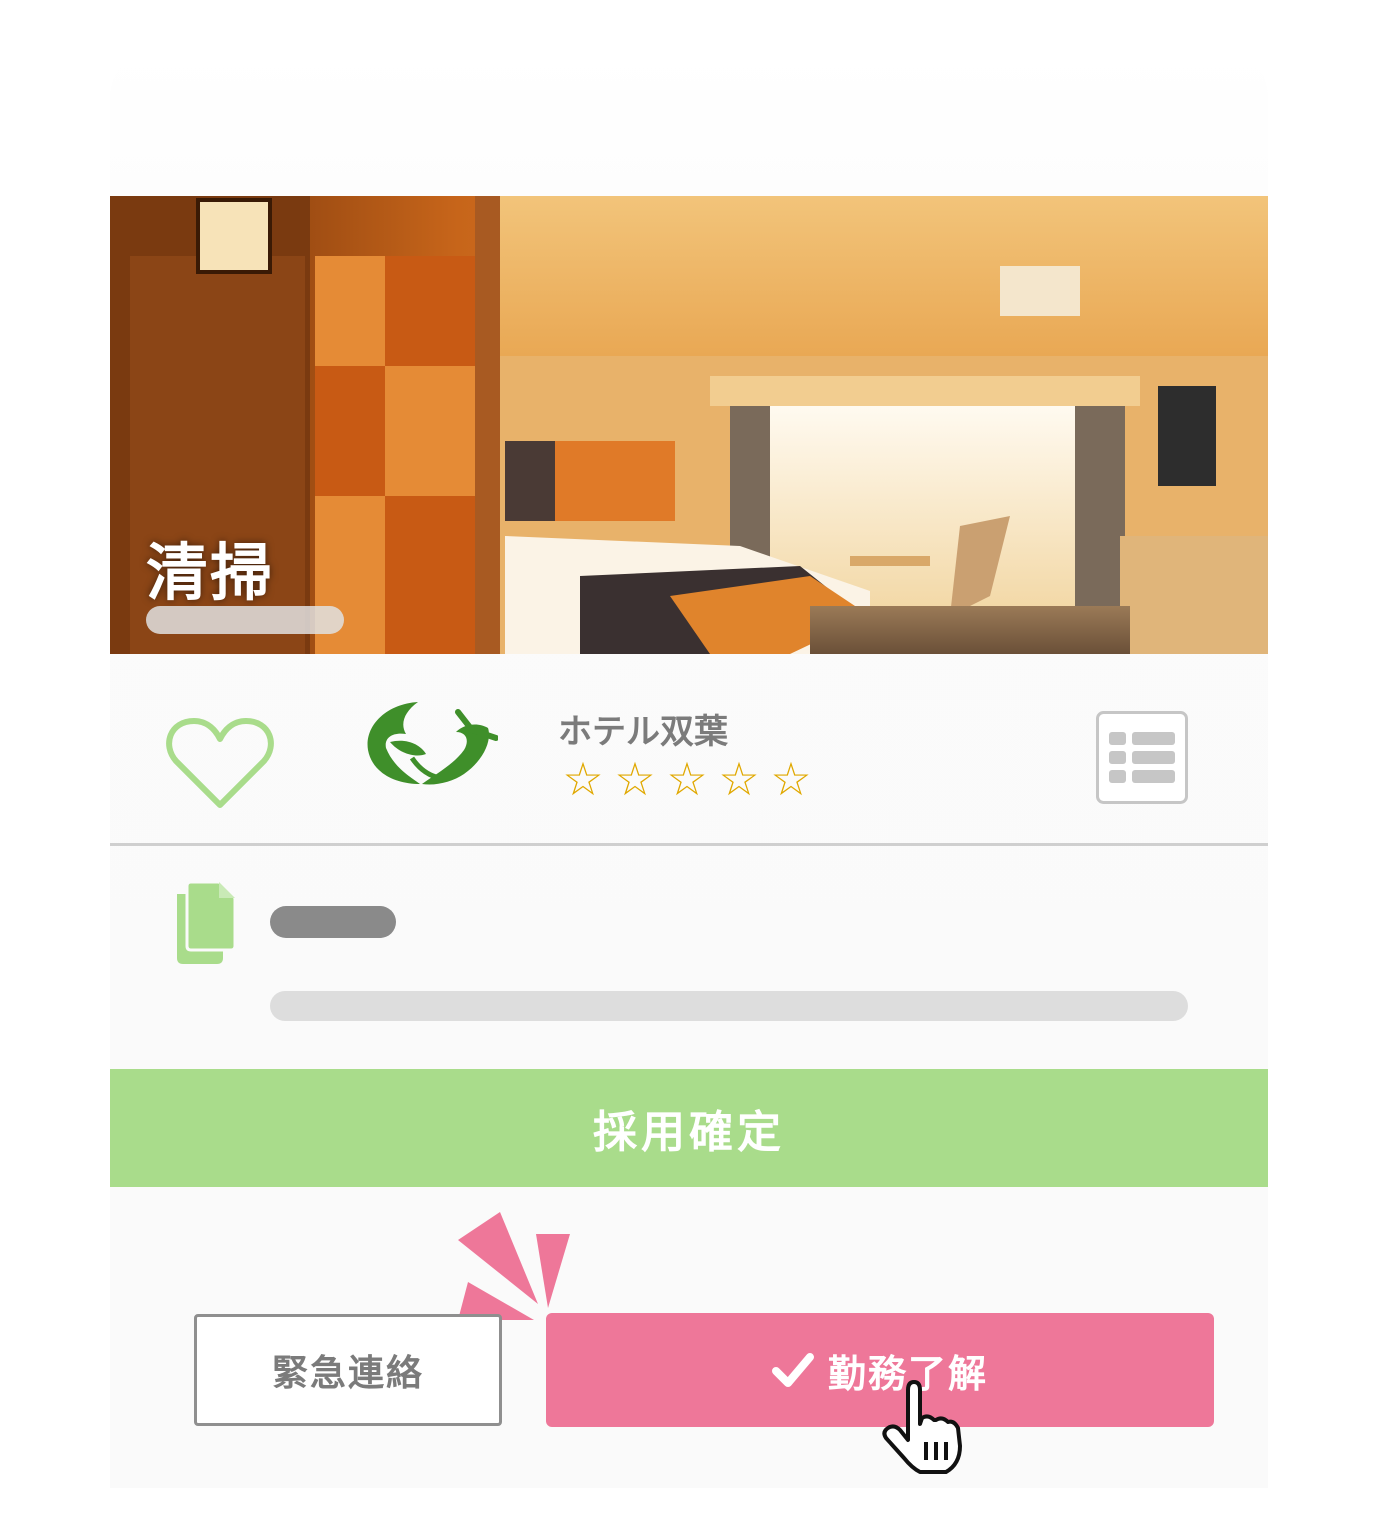 Image resolution: width=1378 pixels, height=1531 pixels. What do you see at coordinates (348, 1370) in the screenshot?
I see `emergency-contact-button: 緊急連絡` at bounding box center [348, 1370].